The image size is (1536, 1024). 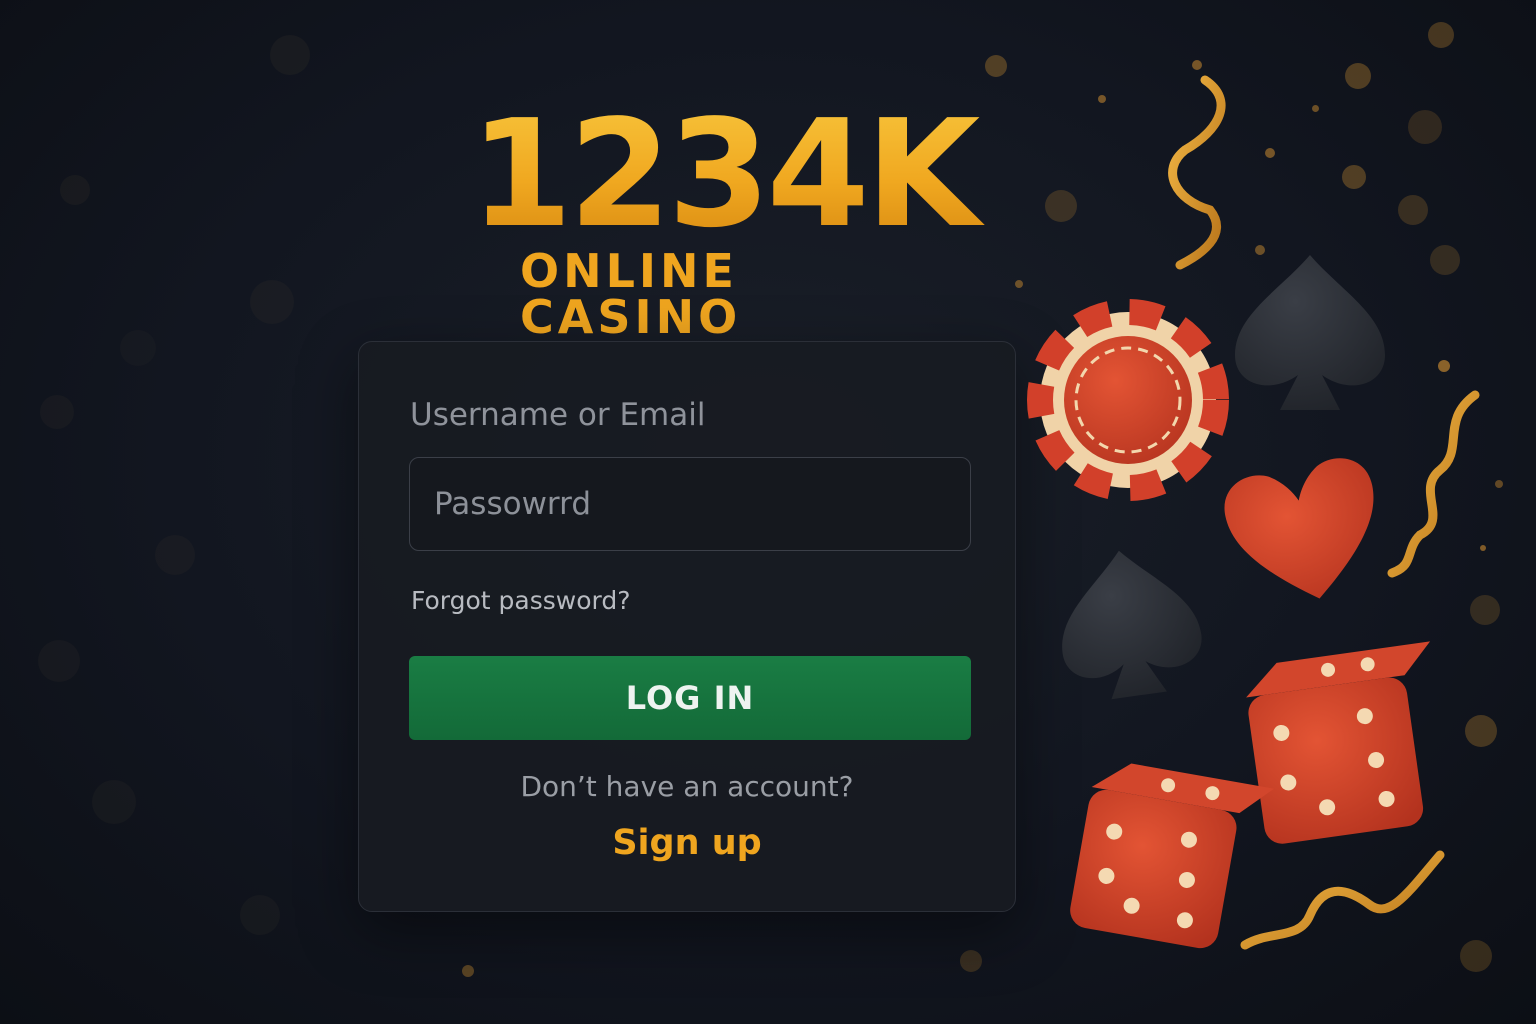 What do you see at coordinates (521, 600) in the screenshot?
I see `forgot-password-link: Forgot password?` at bounding box center [521, 600].